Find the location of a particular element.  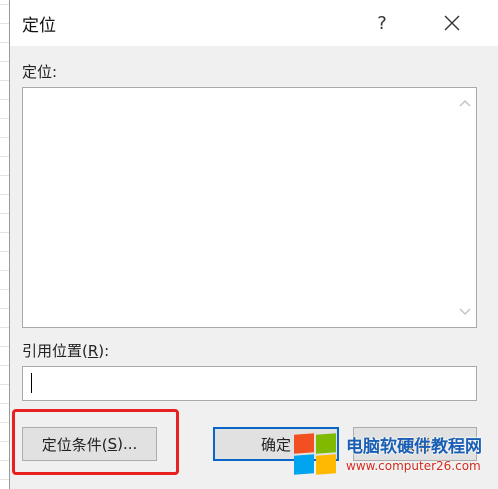

scroll-down-button is located at coordinates (465, 312).